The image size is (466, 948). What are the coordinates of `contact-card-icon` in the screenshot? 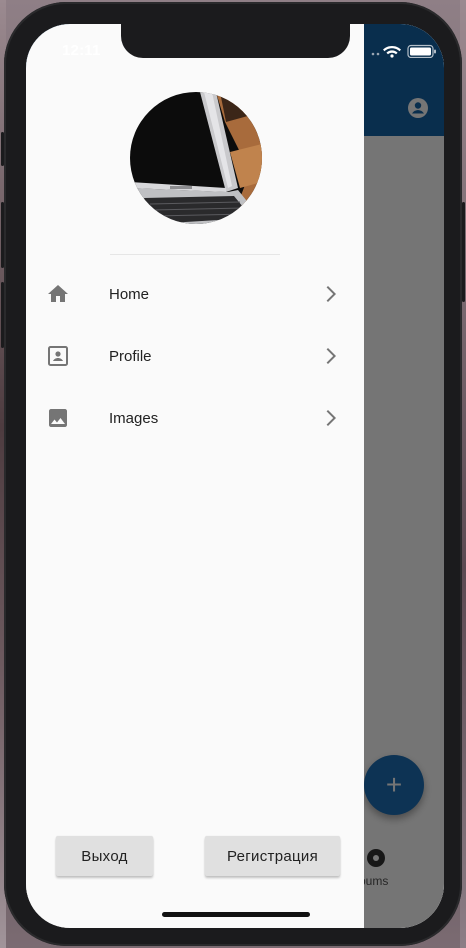 It's located at (58, 356).